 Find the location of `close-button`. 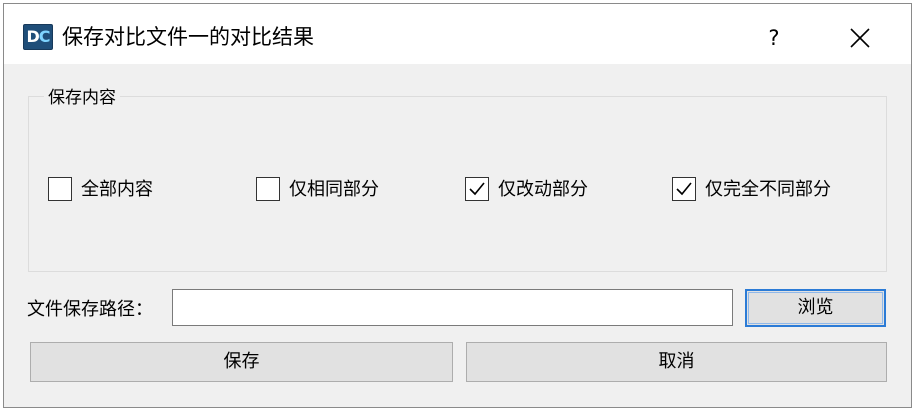

close-button is located at coordinates (860, 38).